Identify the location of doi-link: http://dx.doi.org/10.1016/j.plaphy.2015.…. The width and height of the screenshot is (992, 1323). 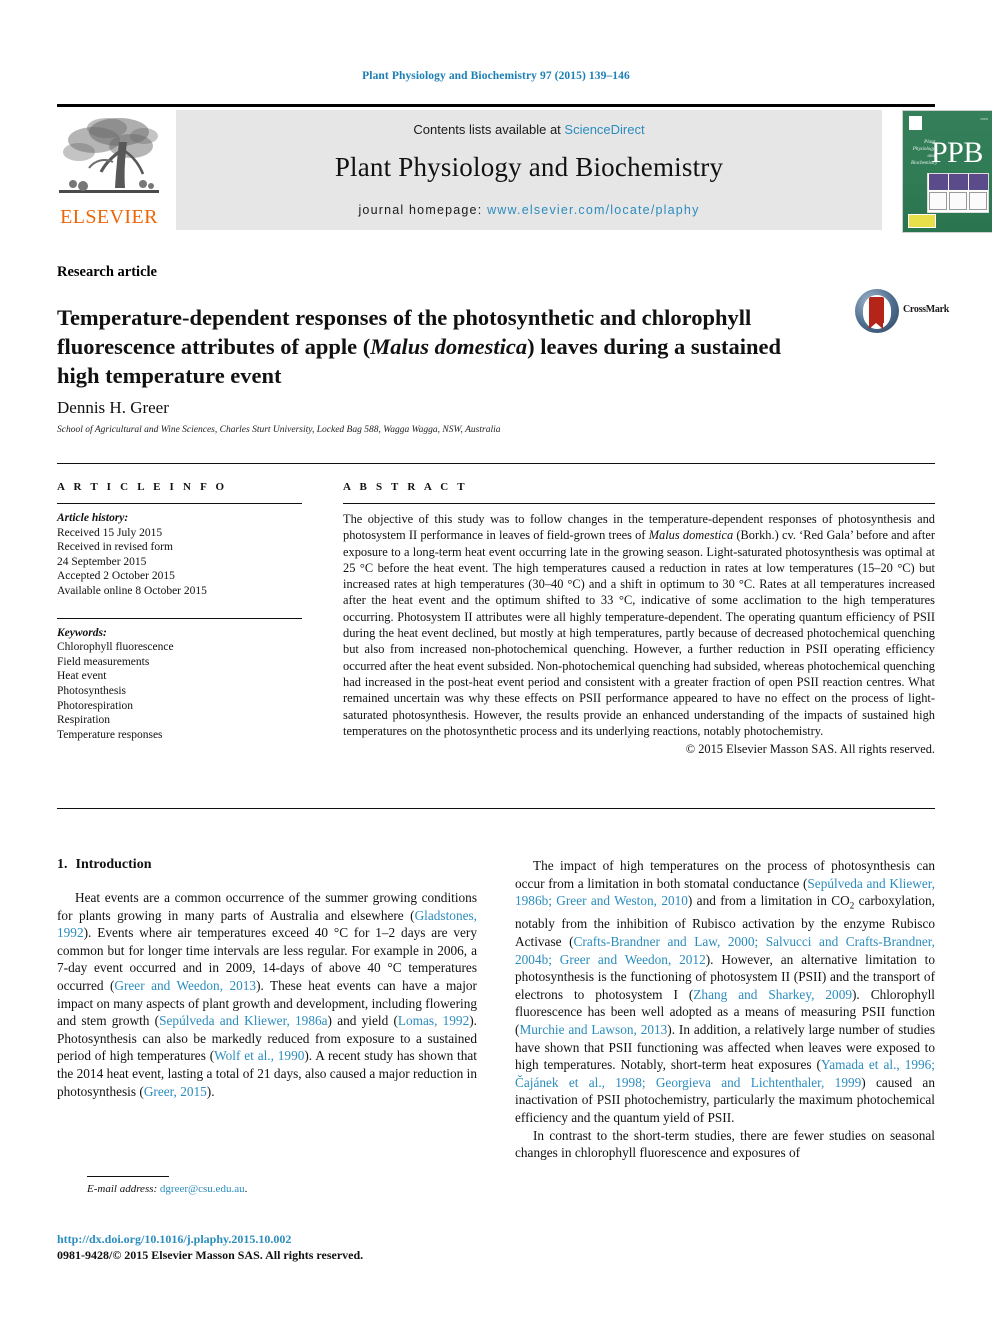
(174, 1239).